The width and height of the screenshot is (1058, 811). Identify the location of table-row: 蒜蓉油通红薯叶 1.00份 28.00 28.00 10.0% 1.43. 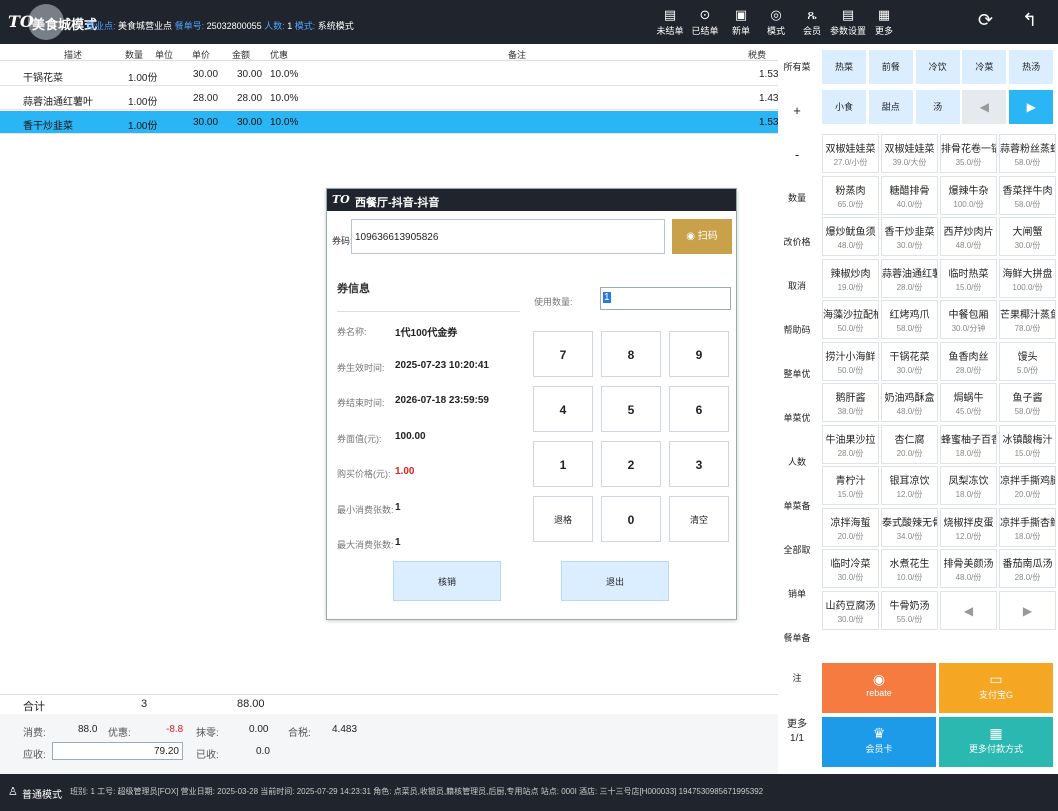
(389, 98).